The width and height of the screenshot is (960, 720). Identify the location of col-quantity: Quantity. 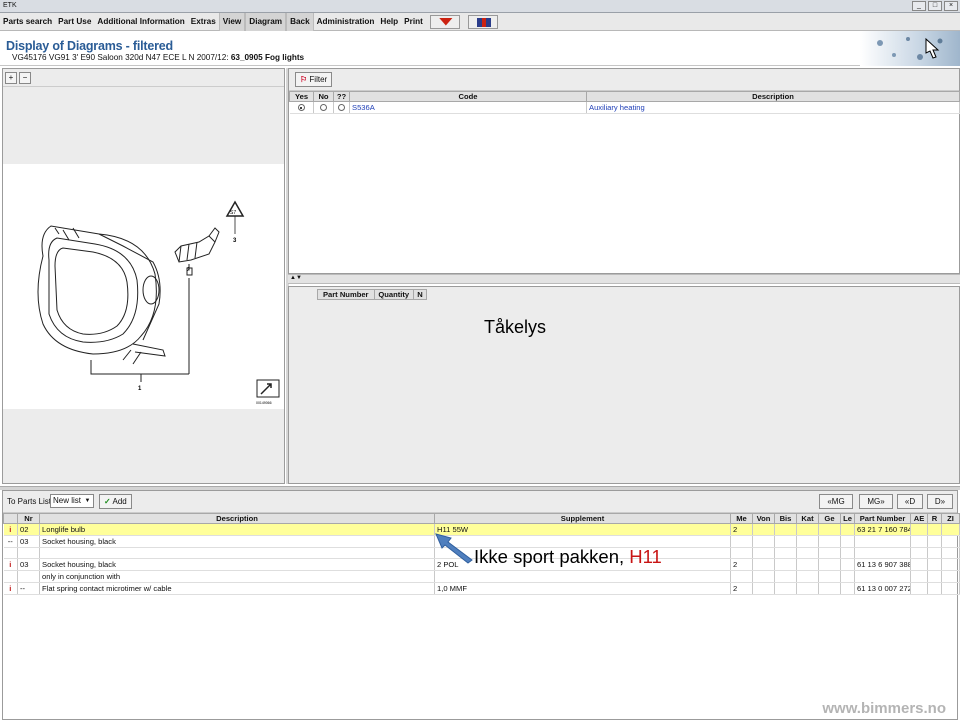
(393, 294).